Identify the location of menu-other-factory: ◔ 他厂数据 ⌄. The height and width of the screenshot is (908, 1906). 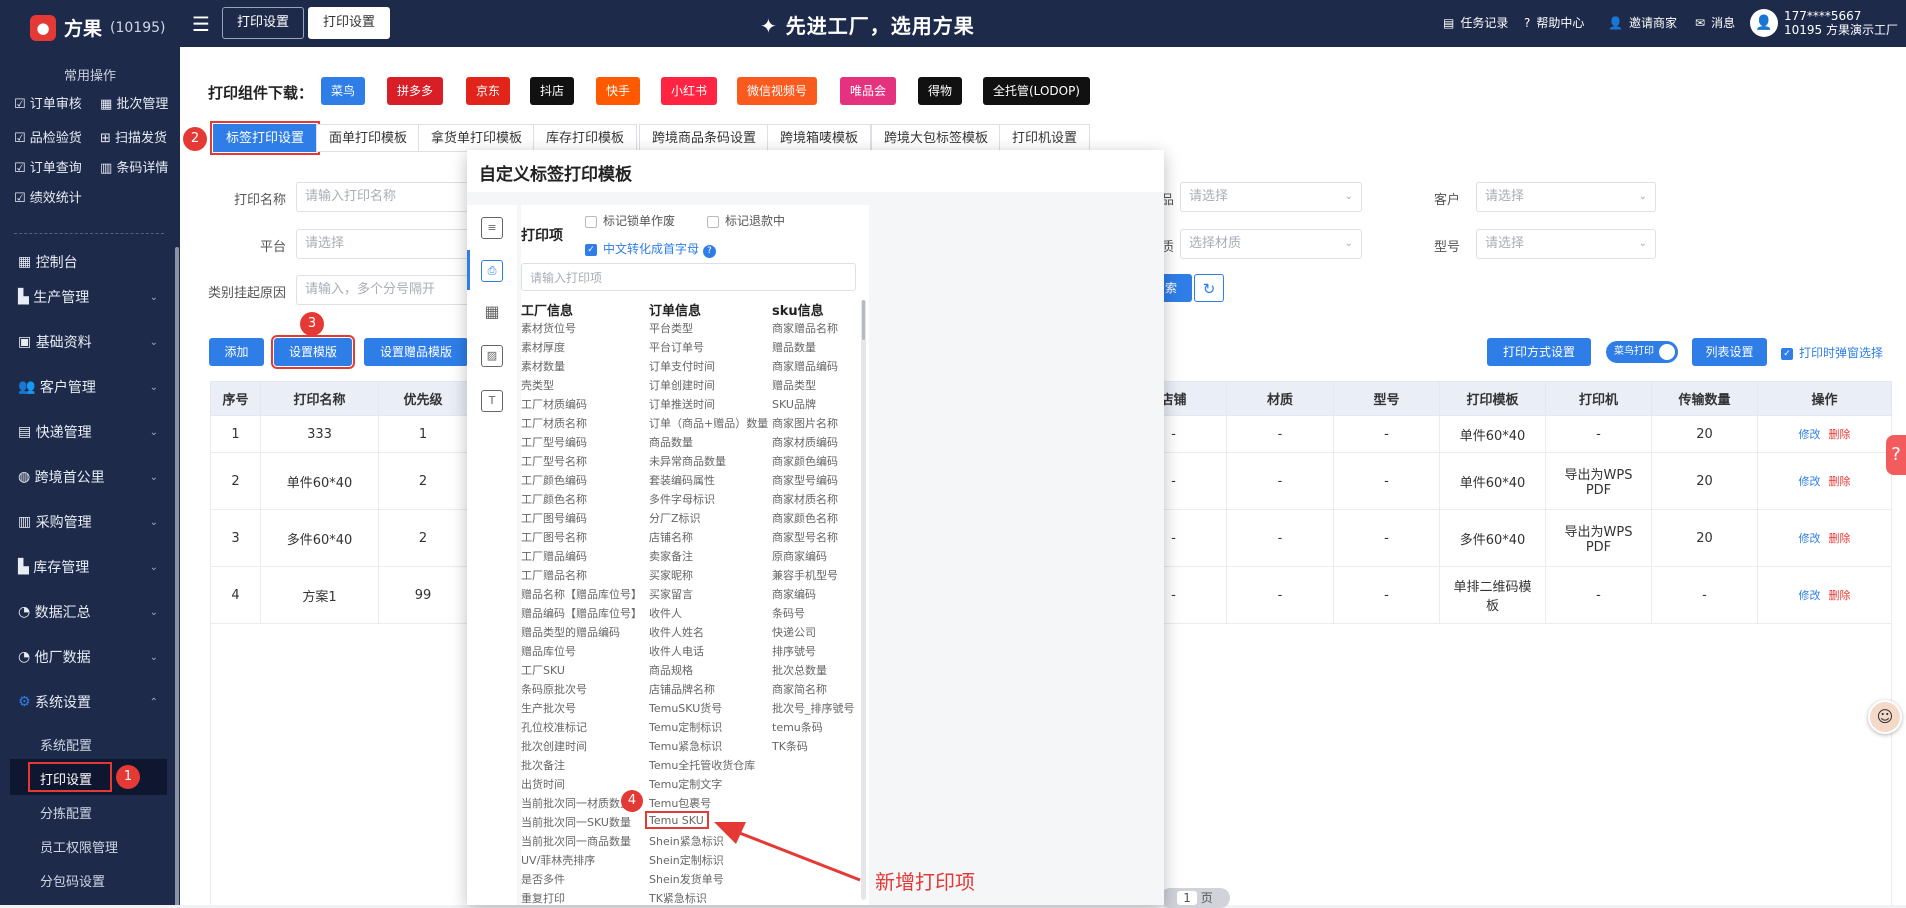
(88, 657).